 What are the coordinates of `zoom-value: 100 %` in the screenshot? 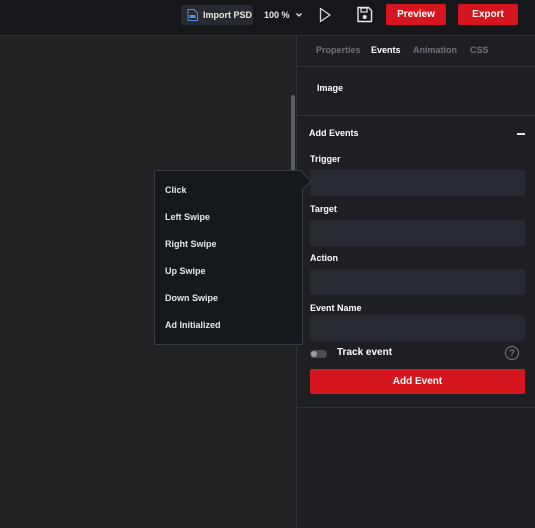 It's located at (277, 15).